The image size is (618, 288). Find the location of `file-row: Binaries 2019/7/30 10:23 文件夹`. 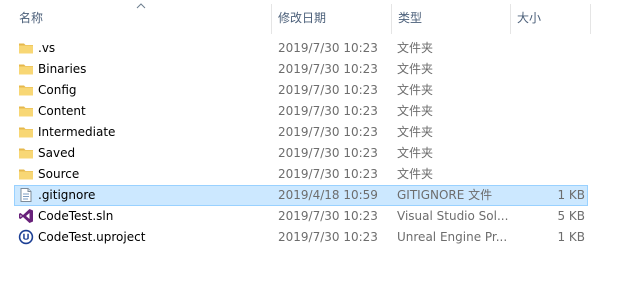

file-row: Binaries 2019/7/30 10:23 文件夹 is located at coordinates (301, 69).